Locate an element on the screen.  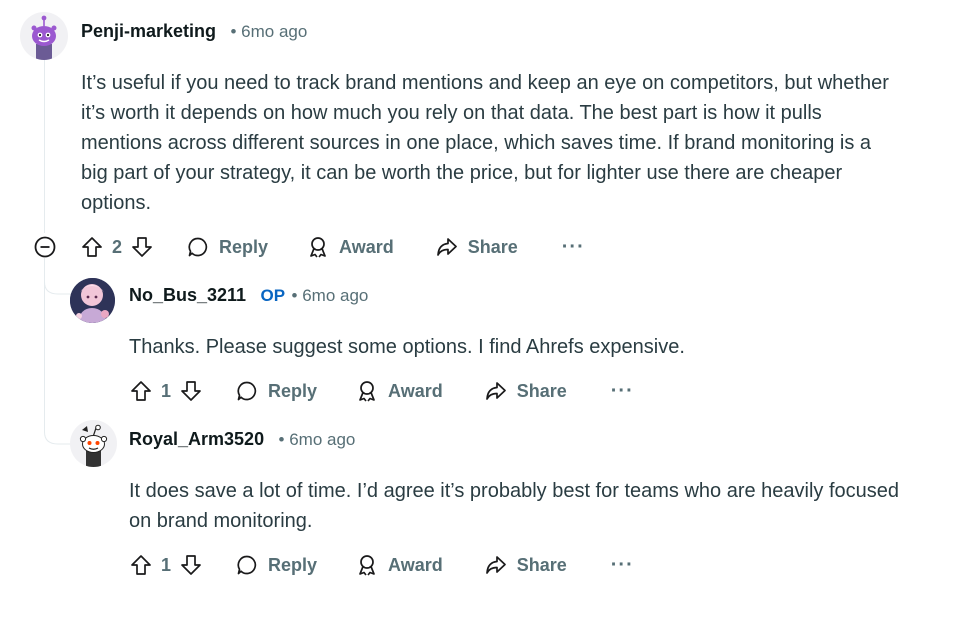
comment-actions: 2 Reply Award Share ··· is located at coordinates (332, 247).